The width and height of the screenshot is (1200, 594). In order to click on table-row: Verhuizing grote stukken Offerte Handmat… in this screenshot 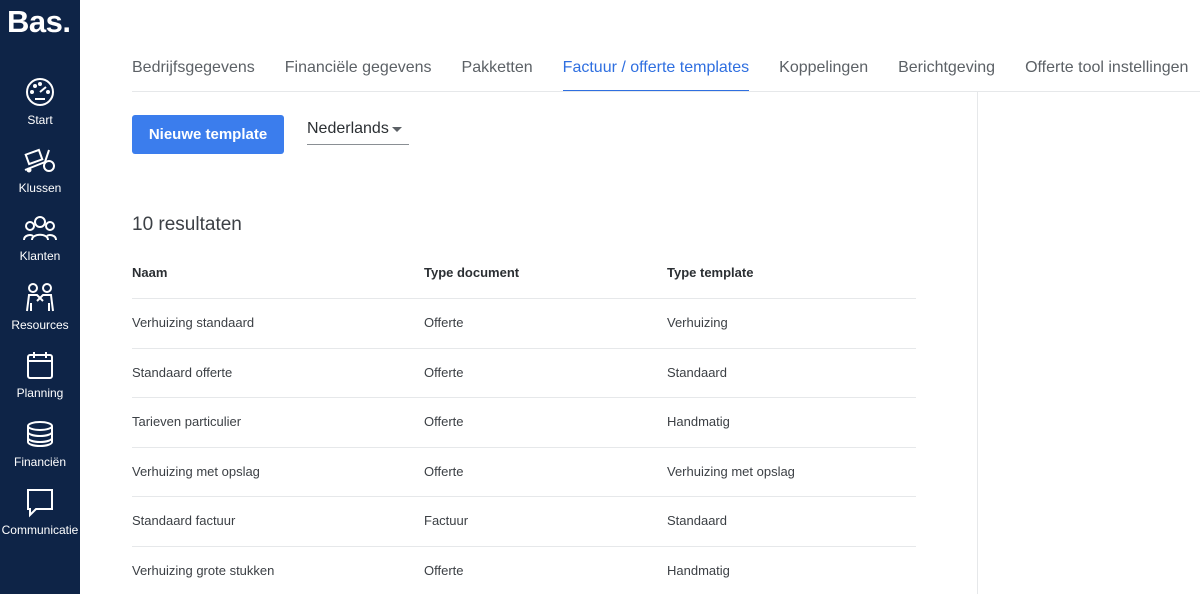, I will do `click(524, 570)`.